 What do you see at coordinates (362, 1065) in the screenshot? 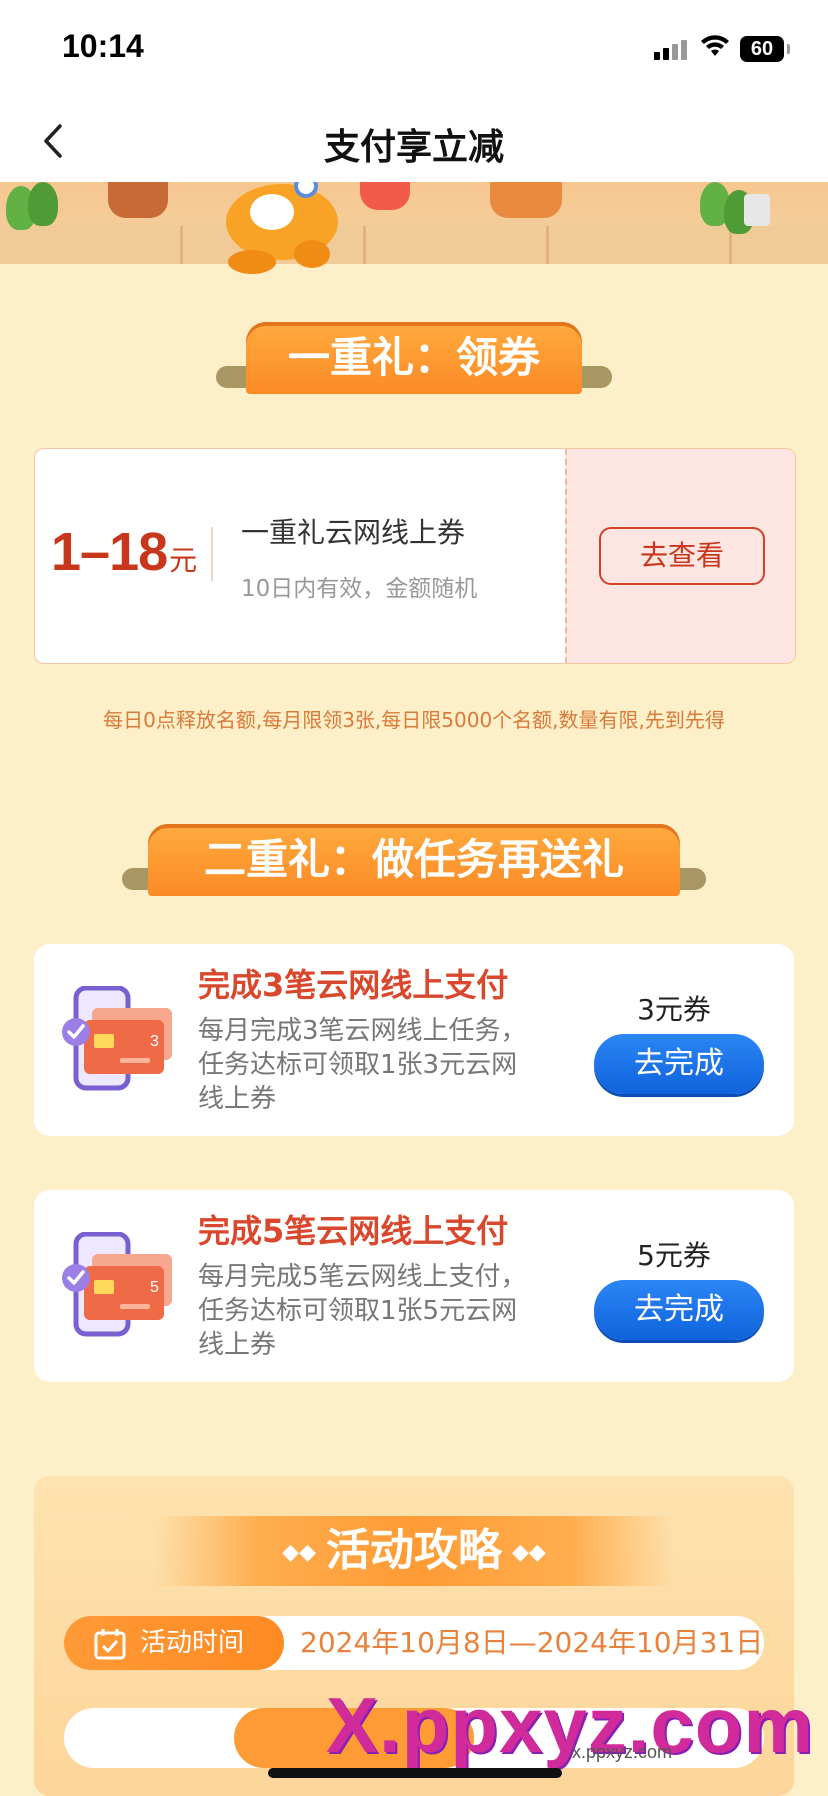
I see `task-desc: 每月完成3笔云网线上任务，任务达标可领取1张3元云网线上券` at bounding box center [362, 1065].